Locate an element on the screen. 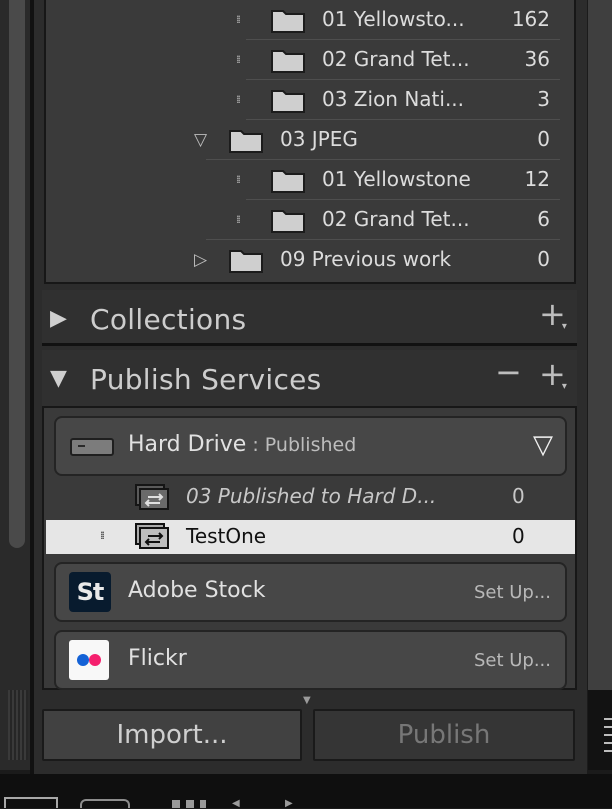 The image size is (612, 809). publish-services-header: ▼ Publish Services − +▾ is located at coordinates (309, 378).